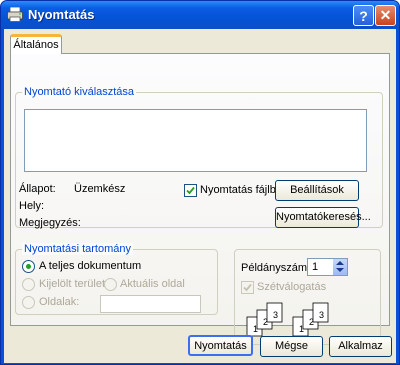 This screenshot has height=365, width=400. I want to click on radio-selected-dot, so click(28, 266).